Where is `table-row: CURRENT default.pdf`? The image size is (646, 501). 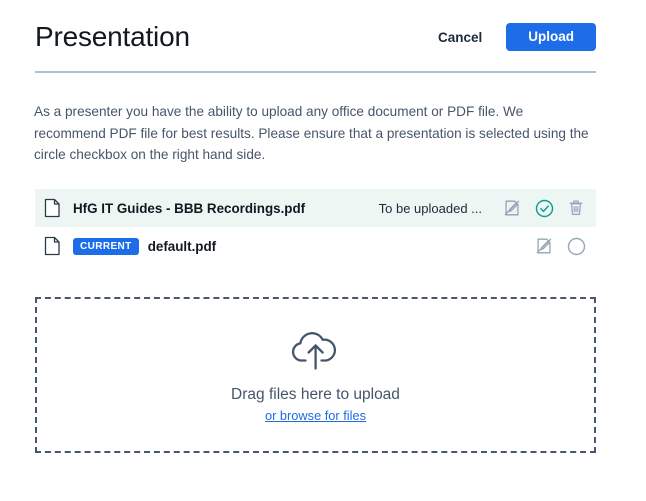
table-row: CURRENT default.pdf is located at coordinates (315, 246).